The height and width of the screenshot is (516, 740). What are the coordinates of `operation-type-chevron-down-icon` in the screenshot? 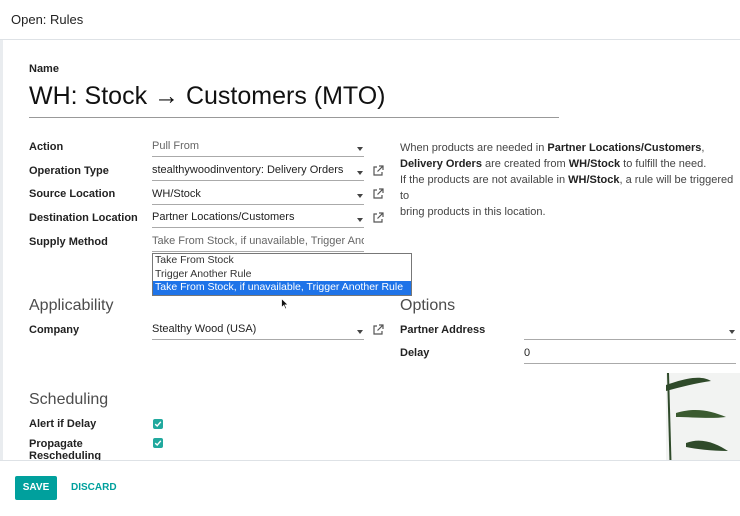 It's located at (360, 173).